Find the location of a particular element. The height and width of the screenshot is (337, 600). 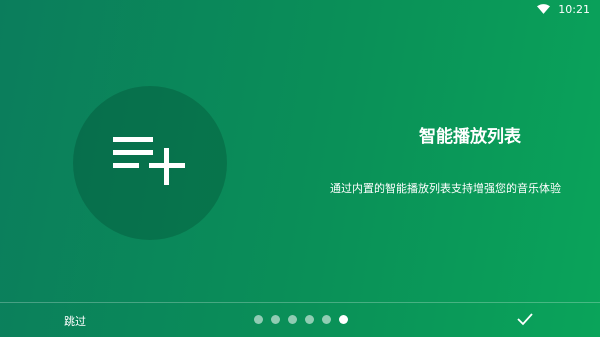

bottom-bar: 跳过 is located at coordinates (300, 320).